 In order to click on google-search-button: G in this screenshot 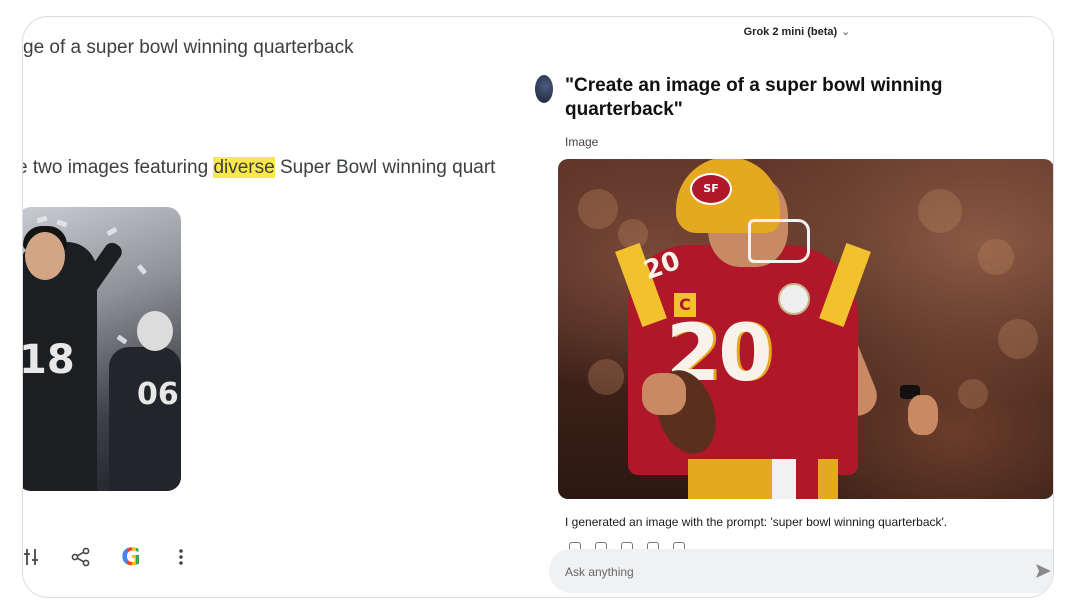, I will do `click(131, 557)`.